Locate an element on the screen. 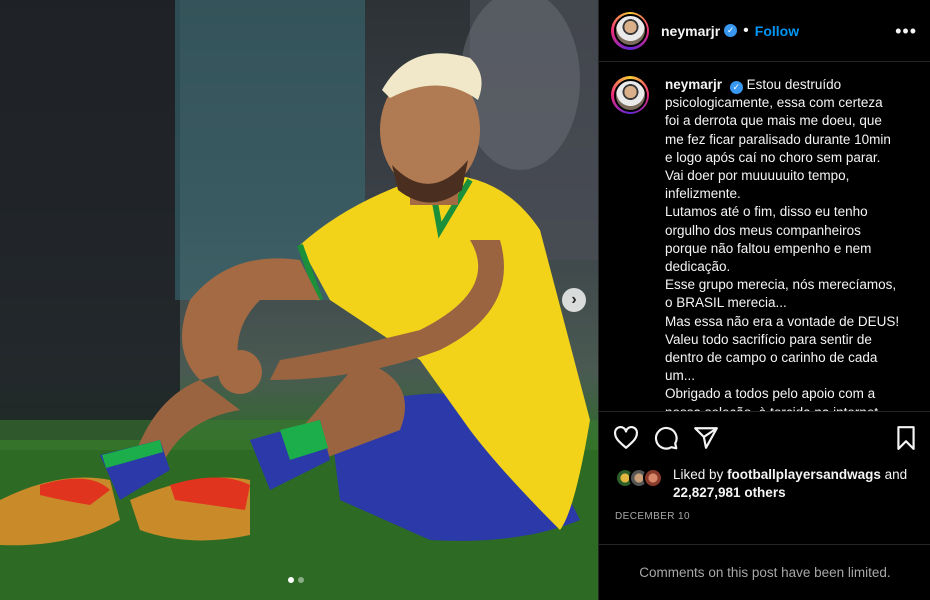 The image size is (930, 600). likes-and: and is located at coordinates (896, 474).